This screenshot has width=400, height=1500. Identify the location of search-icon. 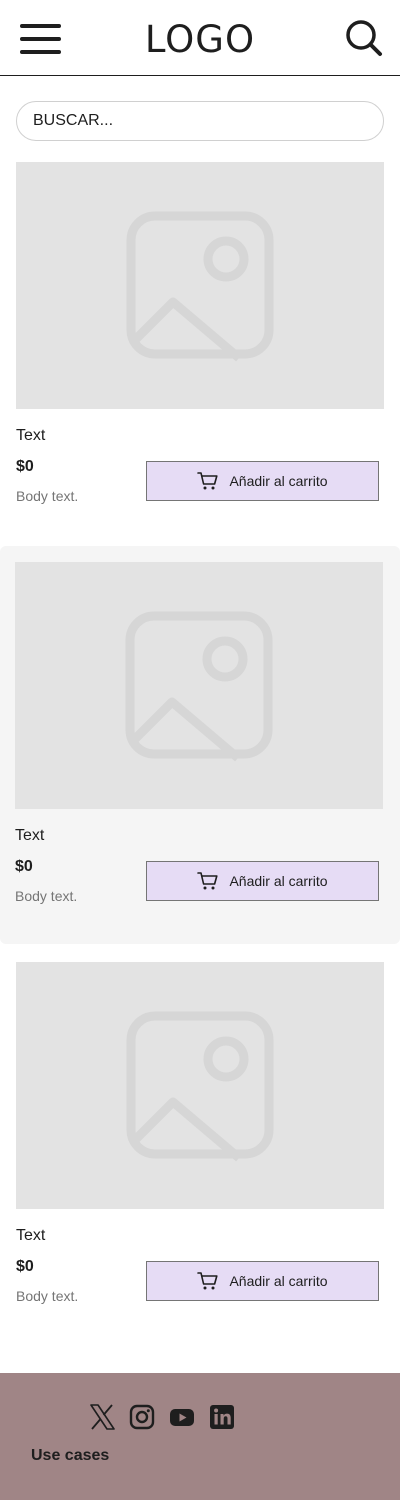
(364, 38).